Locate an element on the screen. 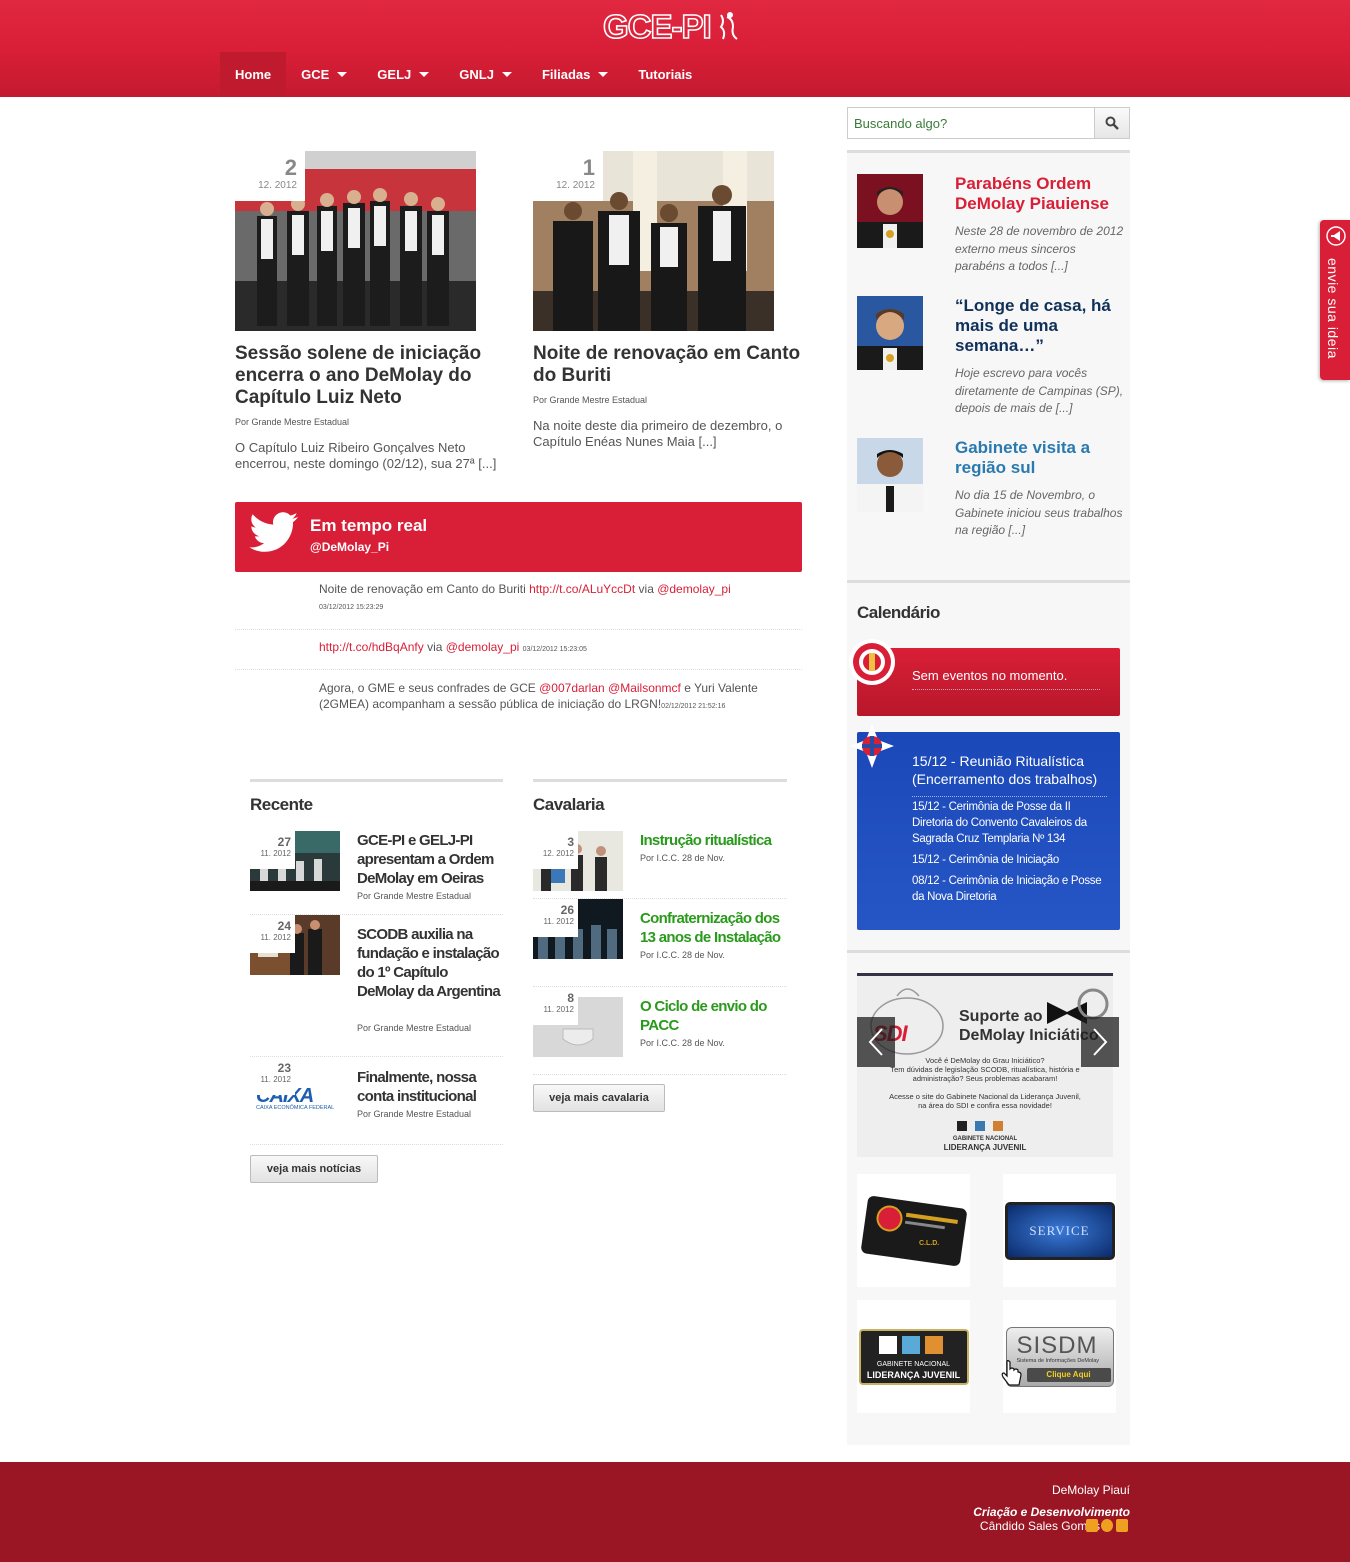  more-news-button: veja mais notícias is located at coordinates (314, 1169).